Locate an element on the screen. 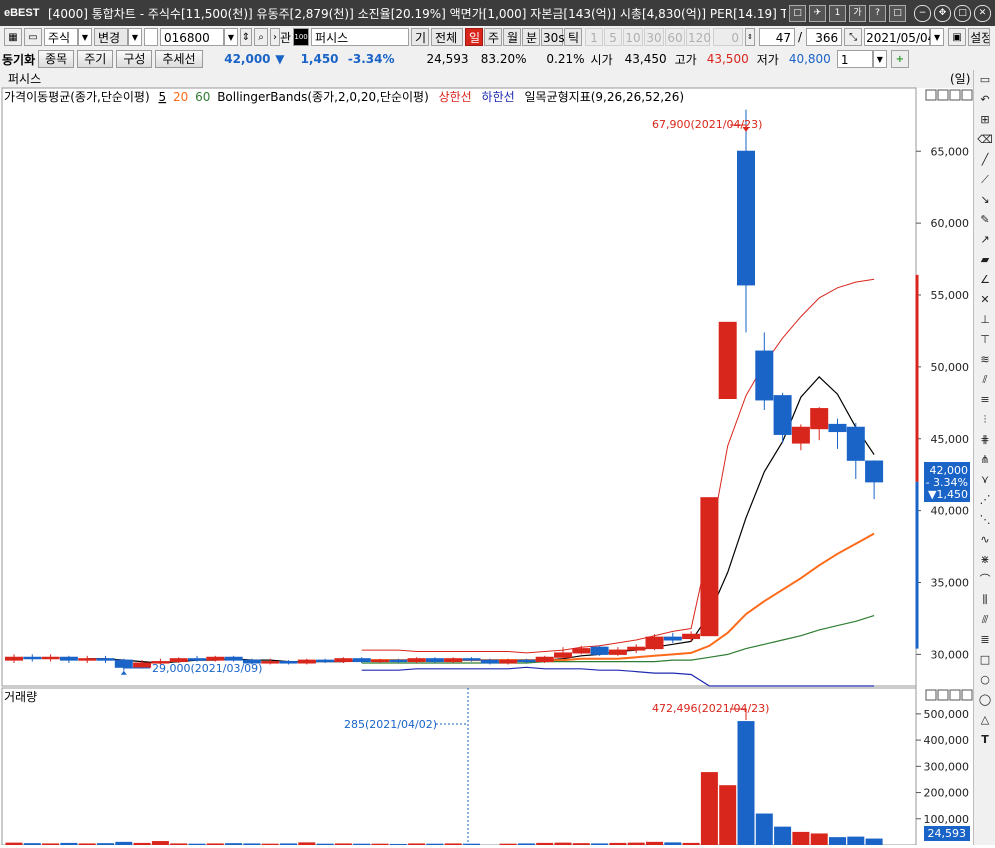 Image resolution: width=995 pixels, height=848 pixels. period-tick: 틱 is located at coordinates (573, 37).